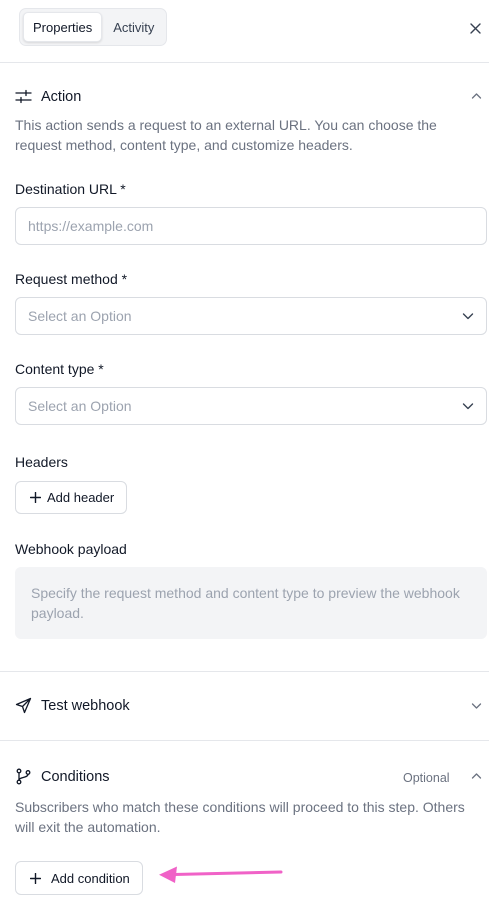  Describe the element at coordinates (23, 705) in the screenshot. I see `send-icon` at that location.